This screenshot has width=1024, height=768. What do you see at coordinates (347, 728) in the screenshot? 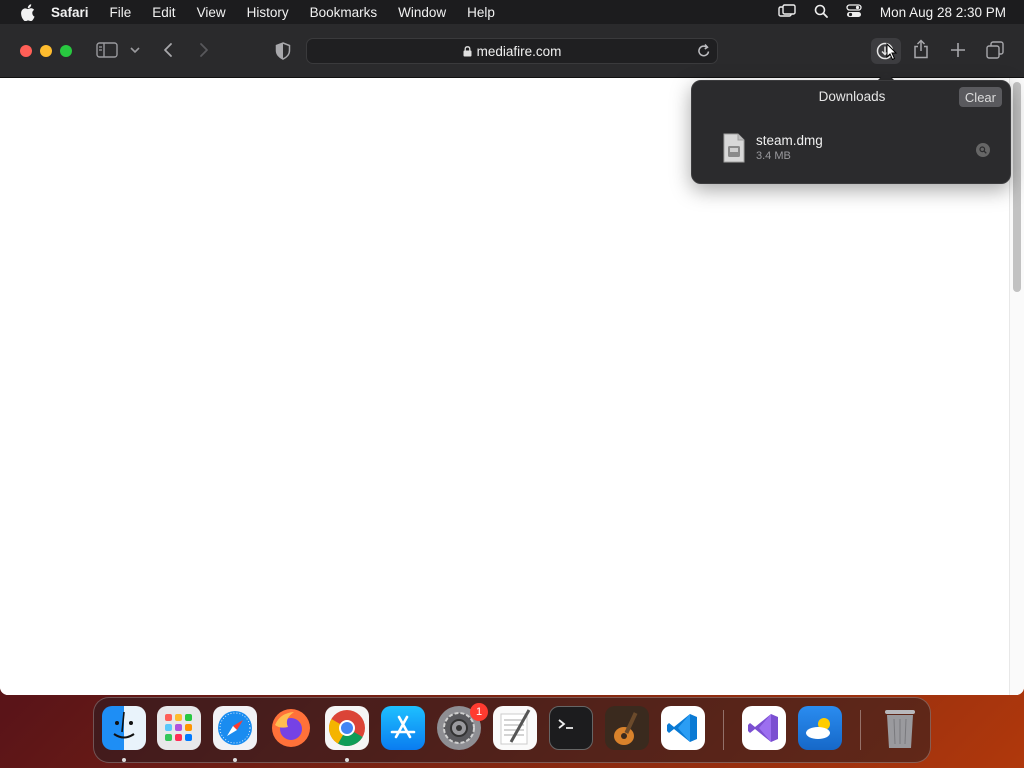
I see `chrome-icon` at bounding box center [347, 728].